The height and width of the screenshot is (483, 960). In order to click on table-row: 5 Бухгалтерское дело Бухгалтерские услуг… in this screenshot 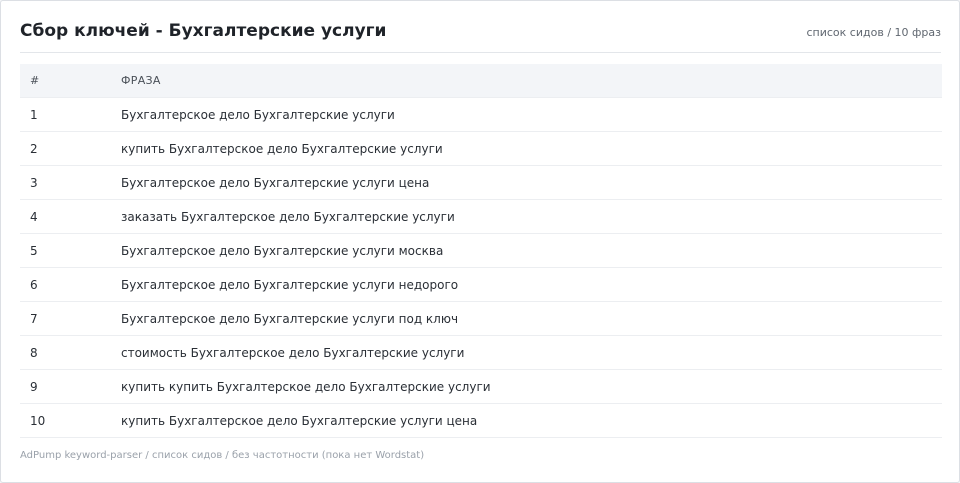, I will do `click(481, 250)`.